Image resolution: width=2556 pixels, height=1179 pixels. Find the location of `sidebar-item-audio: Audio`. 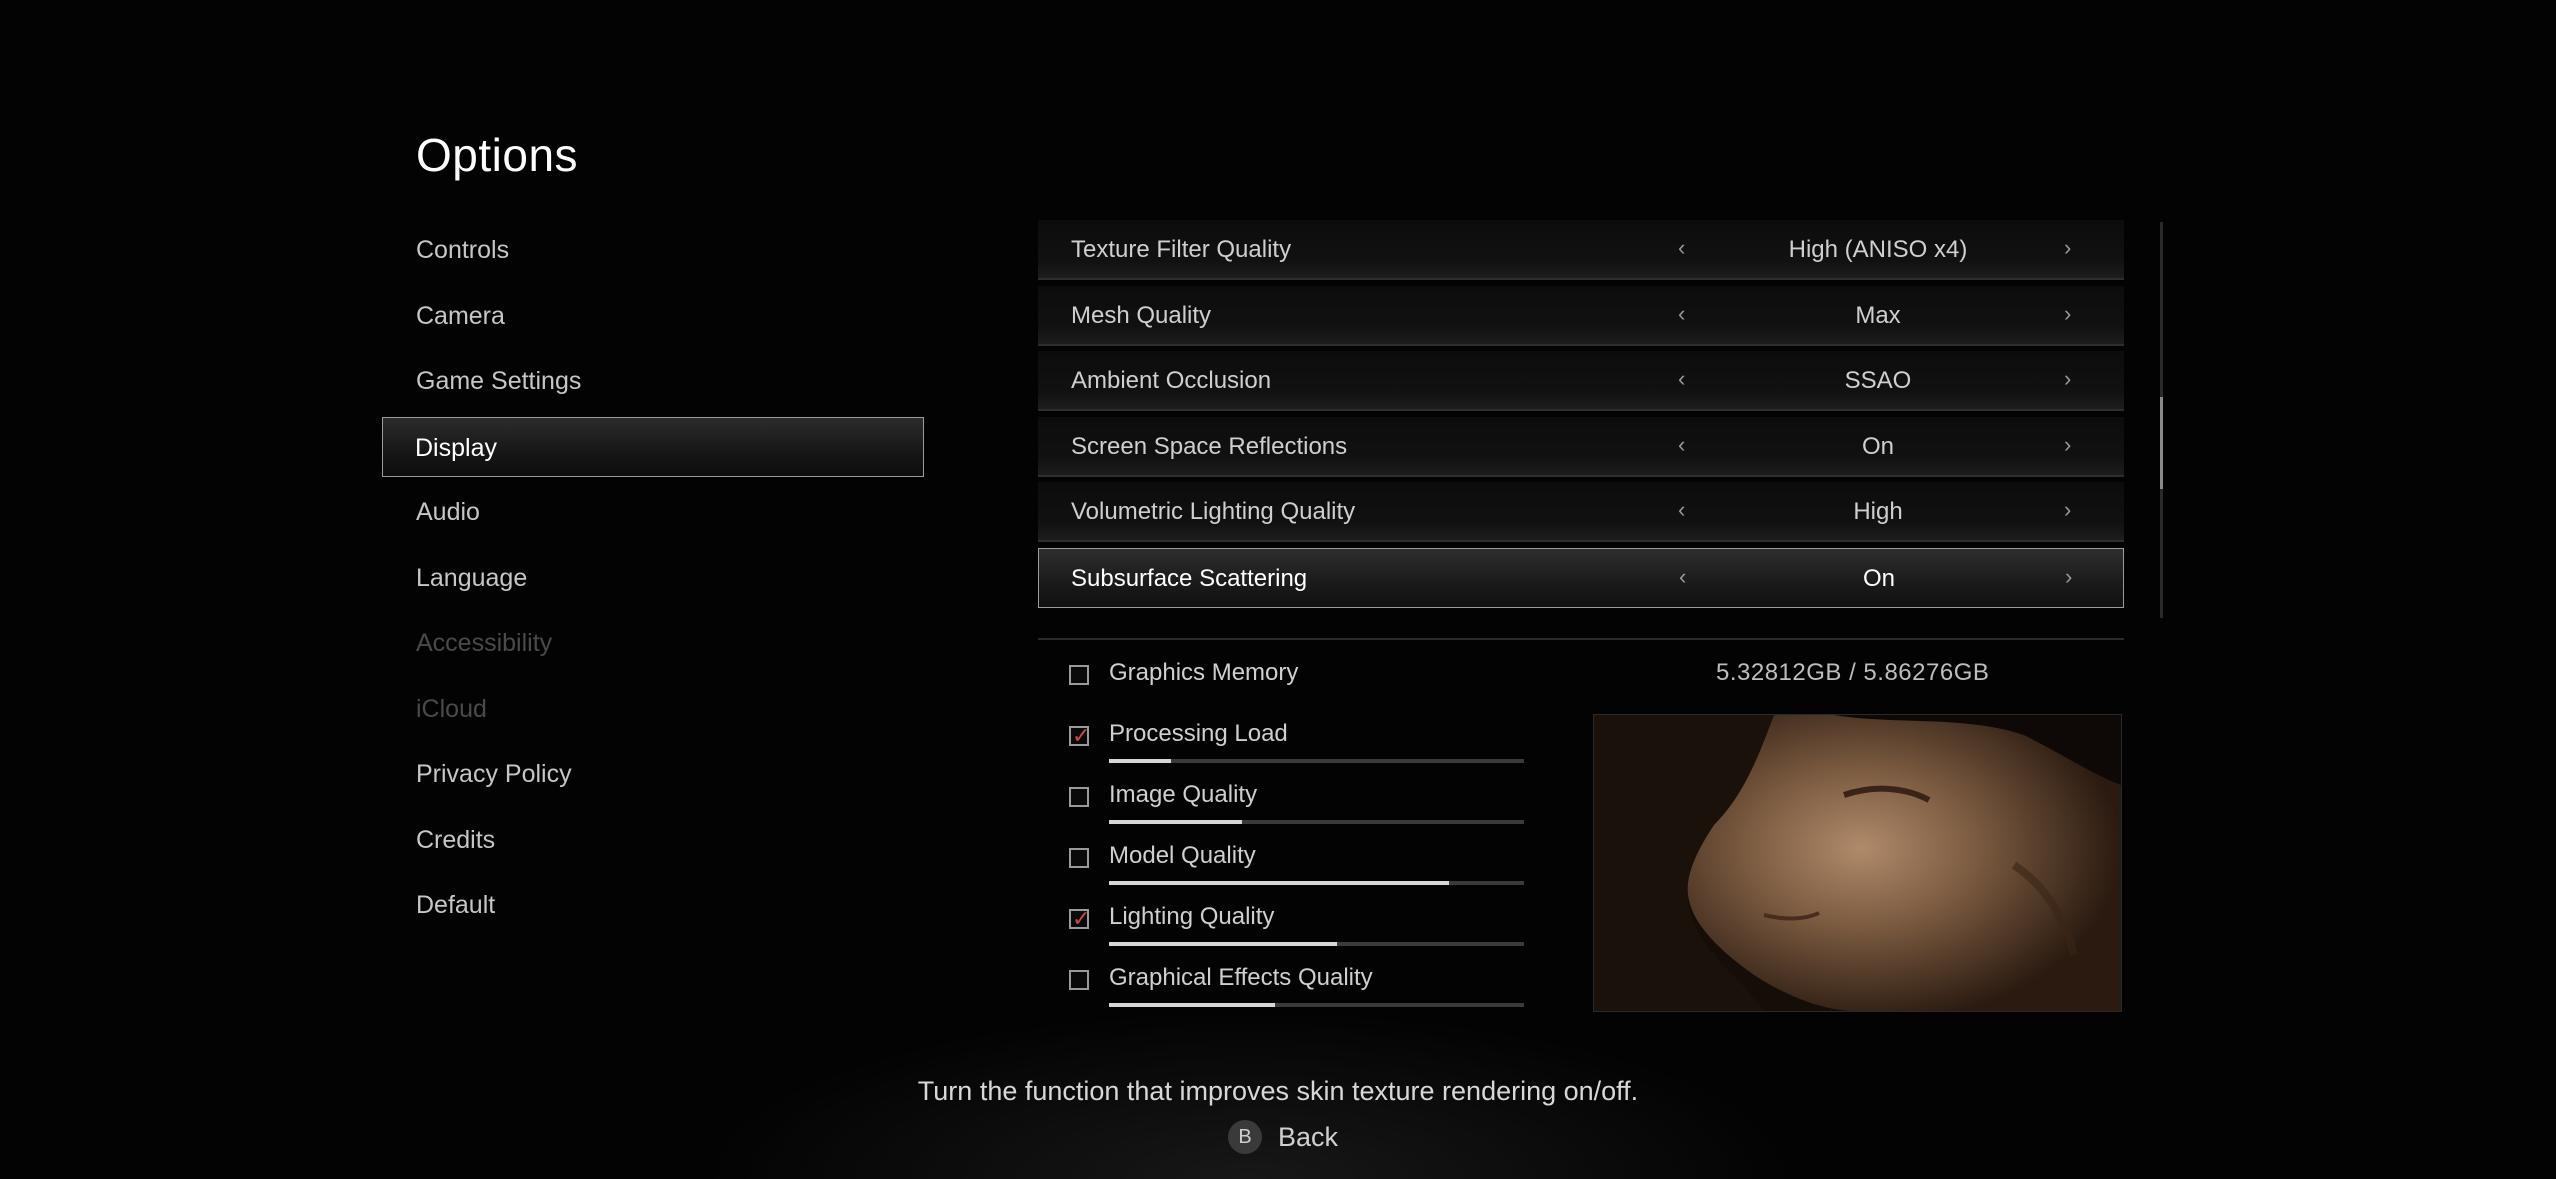

sidebar-item-audio: Audio is located at coordinates (653, 512).